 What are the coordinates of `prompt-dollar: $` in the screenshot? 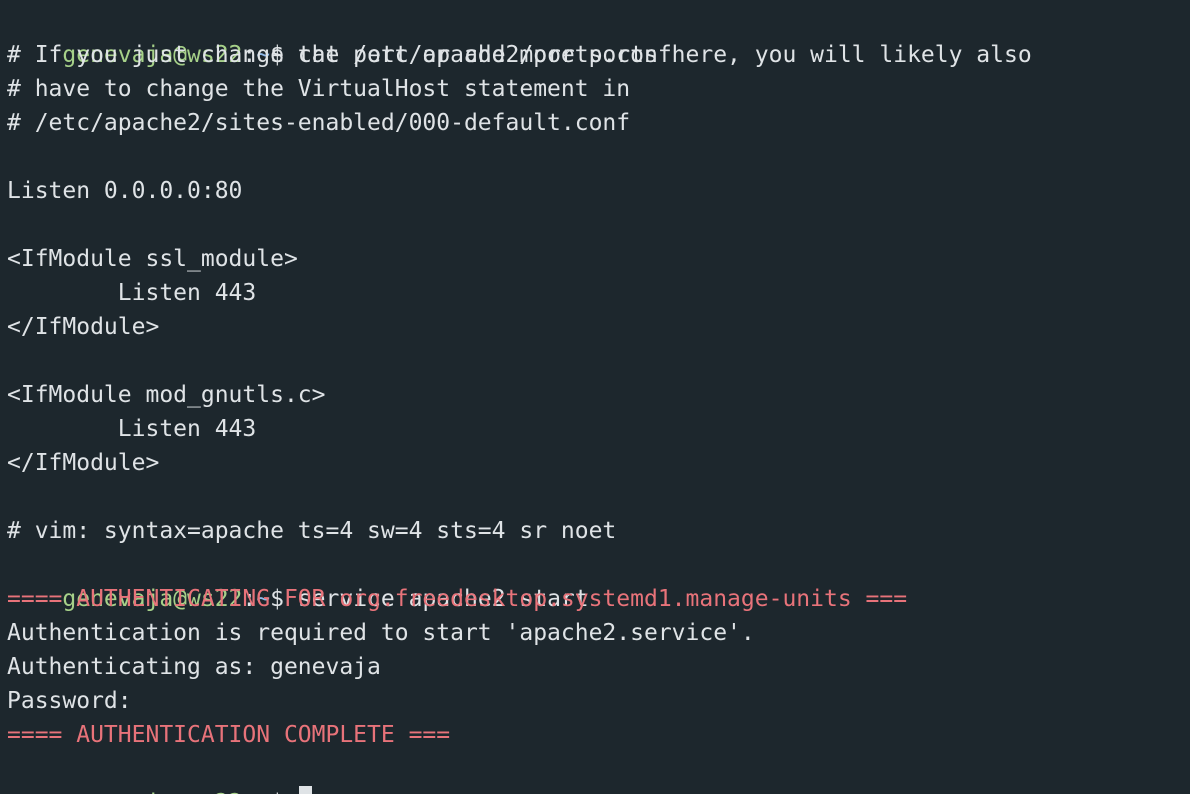 It's located at (277, 792).